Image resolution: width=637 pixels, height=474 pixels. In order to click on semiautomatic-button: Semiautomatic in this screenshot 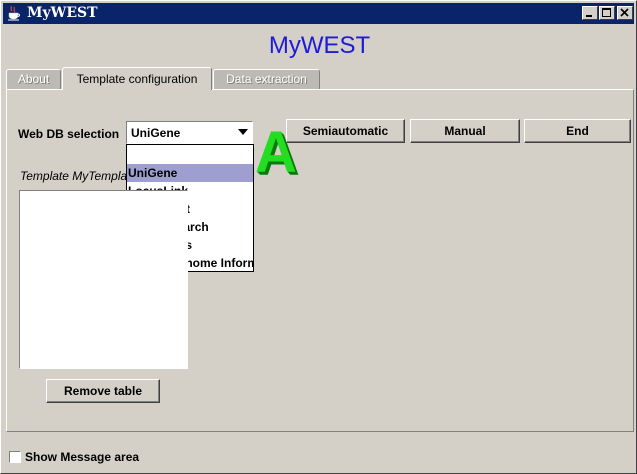, I will do `click(345, 131)`.